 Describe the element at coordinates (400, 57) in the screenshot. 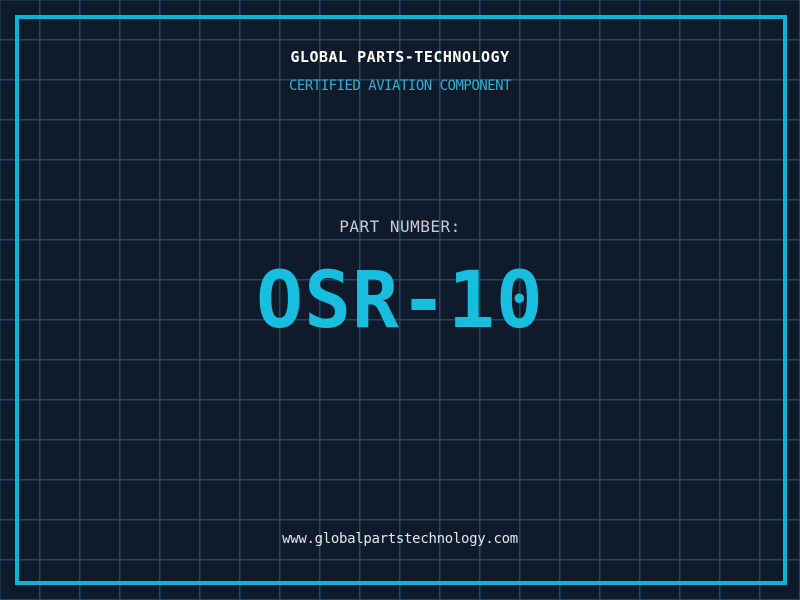

I see `company-name: GLOBAL PARTS-TECHNOLOGY` at that location.